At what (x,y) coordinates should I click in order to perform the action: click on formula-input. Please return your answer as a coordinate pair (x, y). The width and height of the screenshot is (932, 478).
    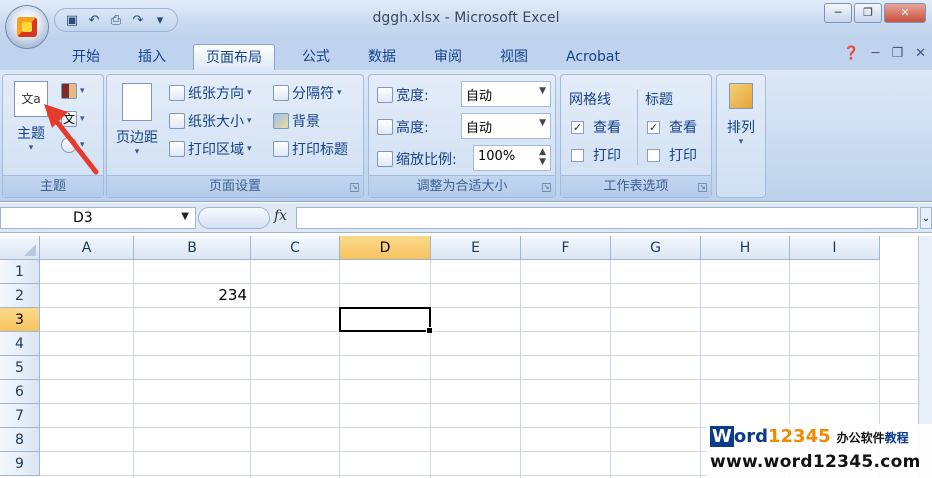
    Looking at the image, I should click on (607, 218).